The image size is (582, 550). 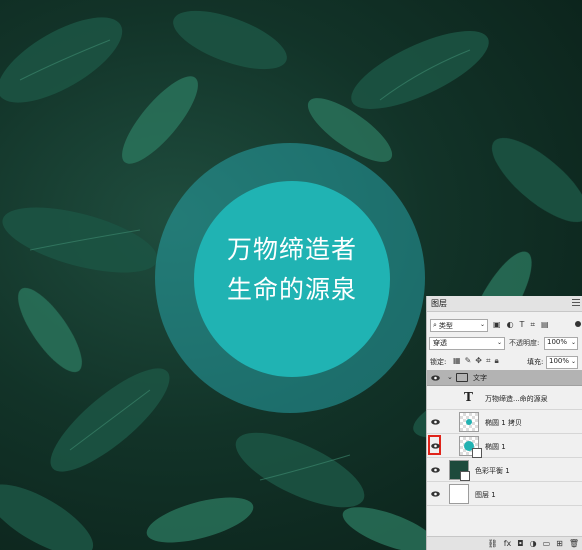 What do you see at coordinates (504, 494) in the screenshot?
I see `layer-pixel: 图层 1` at bounding box center [504, 494].